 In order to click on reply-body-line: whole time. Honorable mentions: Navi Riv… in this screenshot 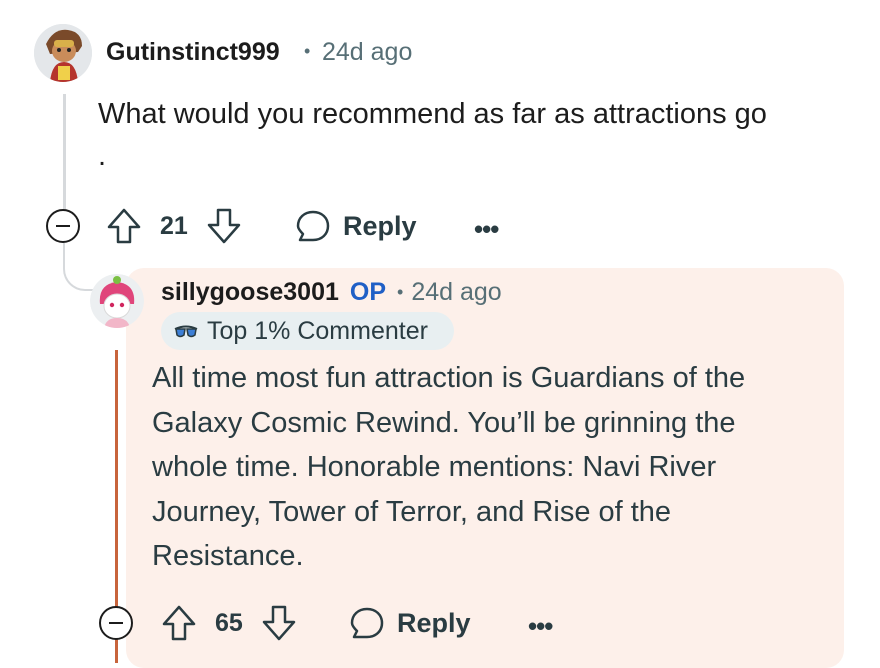, I will do `click(434, 467)`.